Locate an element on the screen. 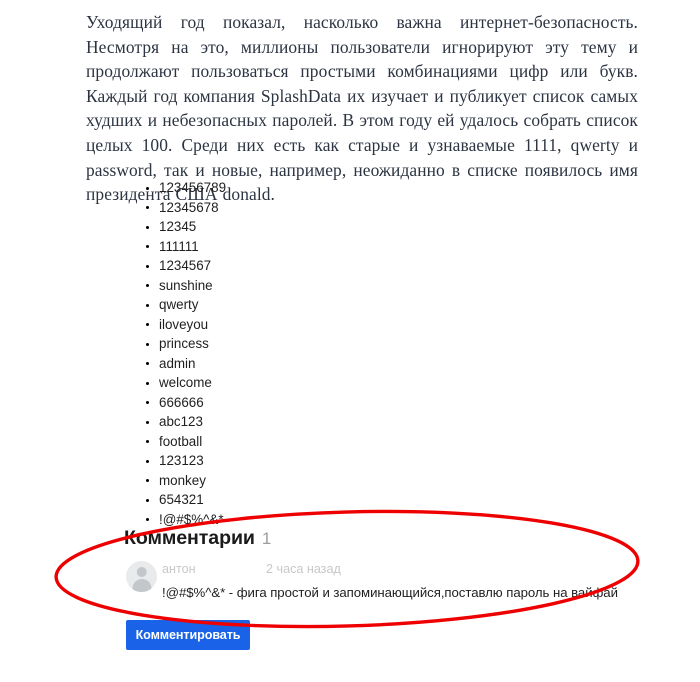 Image resolution: width=700 pixels, height=682 pixels. list-item: football is located at coordinates (296, 442).